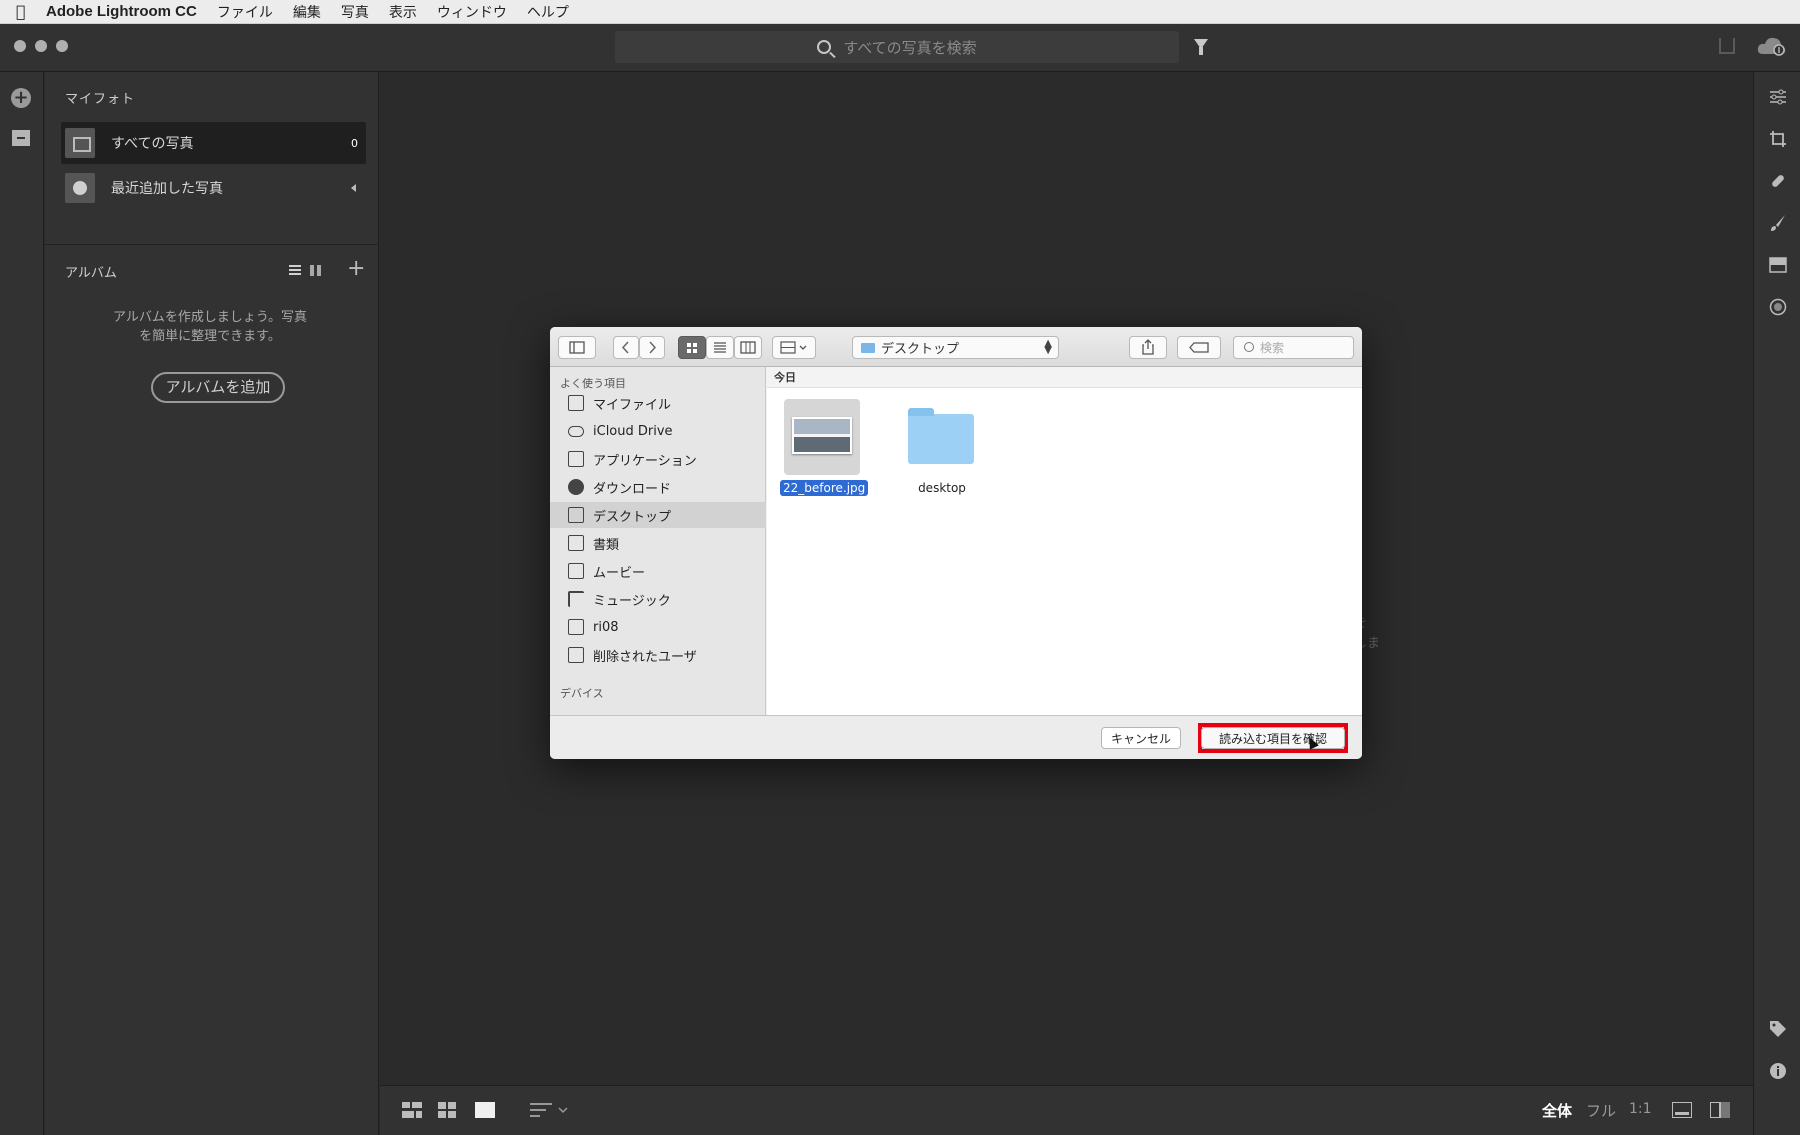  I want to click on sidebar-item-label: アプリケーション, so click(645, 461).